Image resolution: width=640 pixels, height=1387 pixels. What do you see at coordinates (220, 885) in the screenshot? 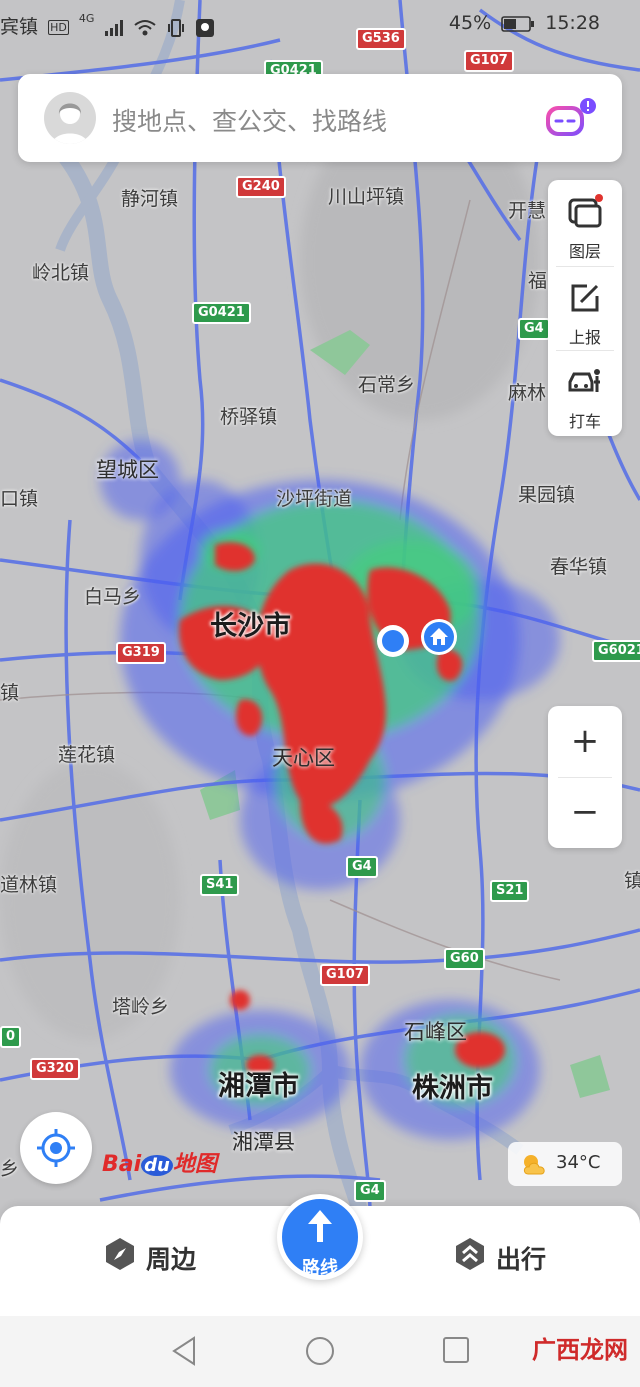
I see `road-shield: S41` at bounding box center [220, 885].